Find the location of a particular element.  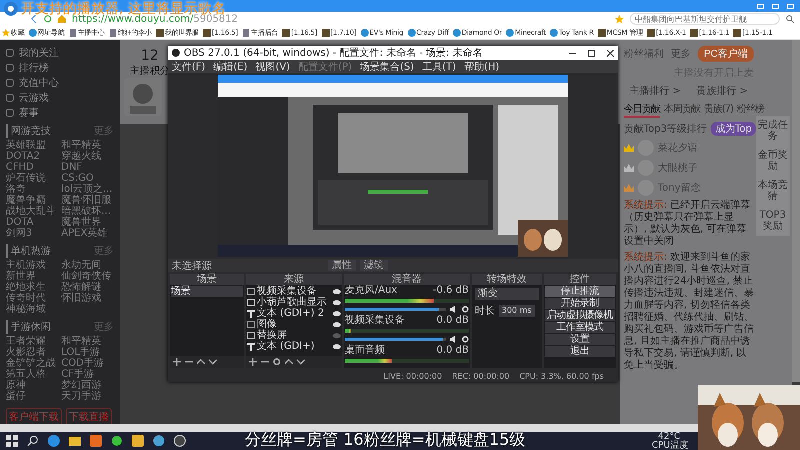

menu-item: 视图(V) is located at coordinates (273, 67).